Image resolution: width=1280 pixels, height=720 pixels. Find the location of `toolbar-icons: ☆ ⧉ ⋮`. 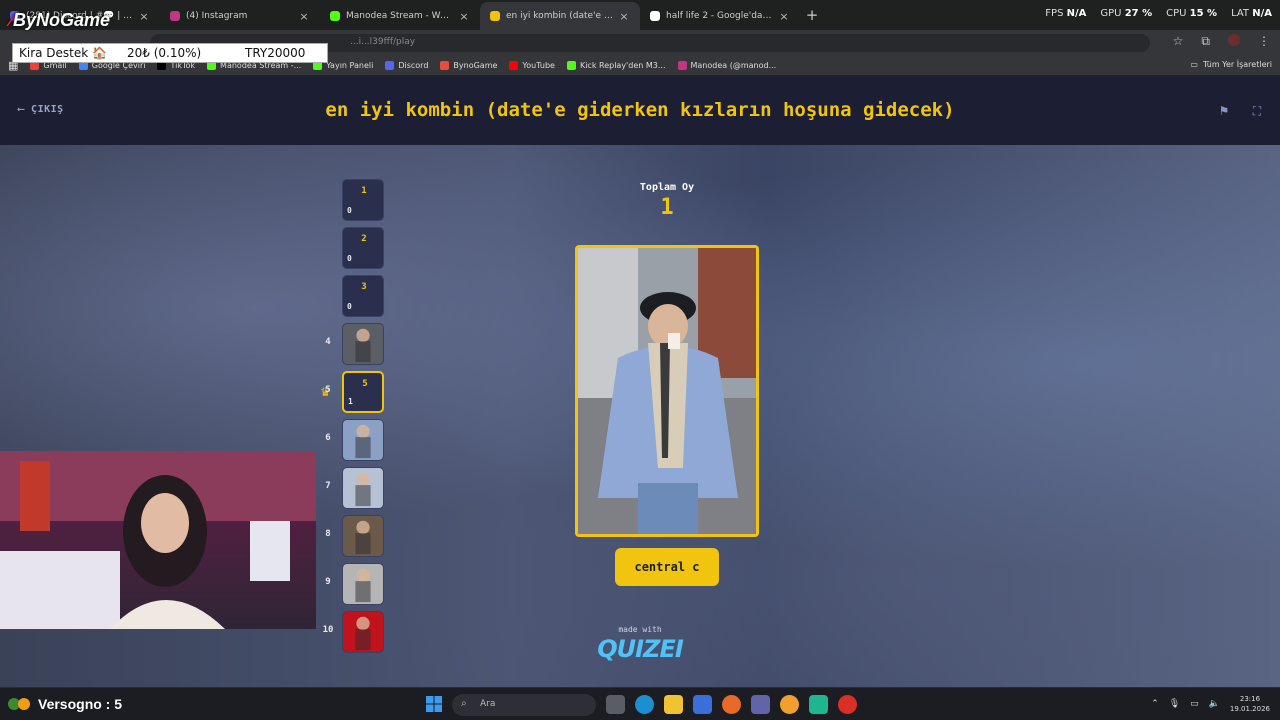

toolbar-icons: ☆ ⧉ ⋮ is located at coordinates (1221, 41).